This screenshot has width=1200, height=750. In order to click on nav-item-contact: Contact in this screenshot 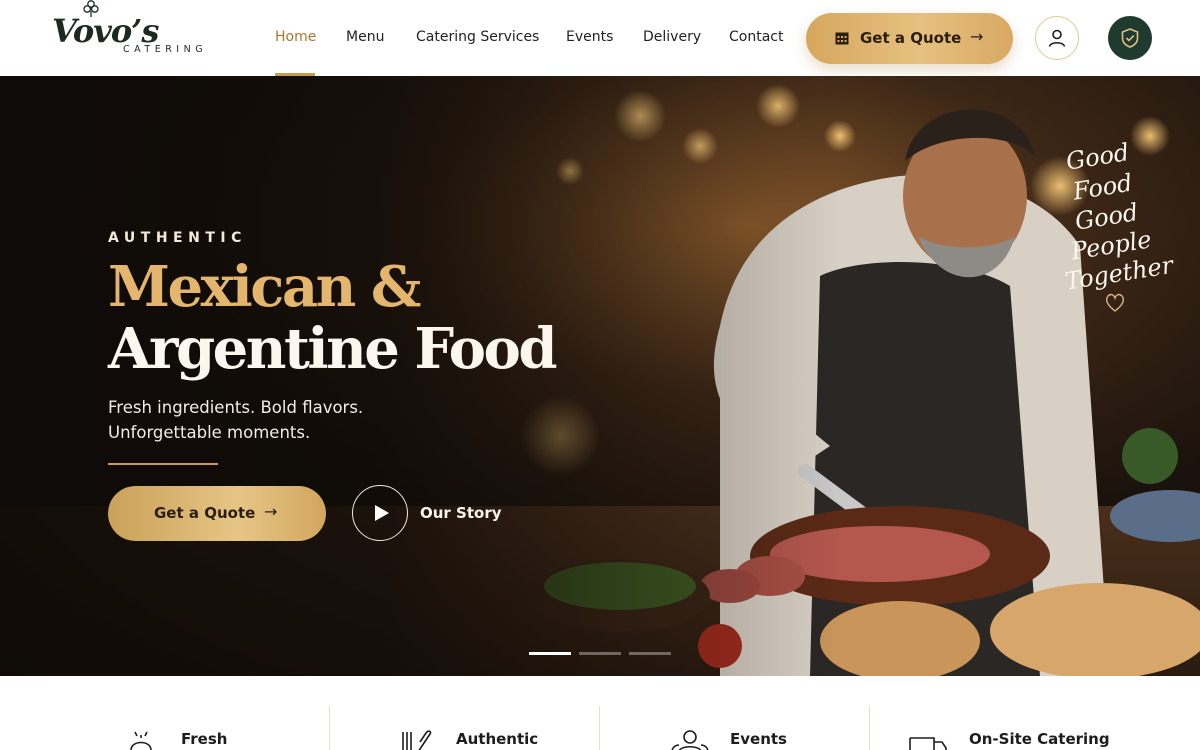, I will do `click(756, 37)`.